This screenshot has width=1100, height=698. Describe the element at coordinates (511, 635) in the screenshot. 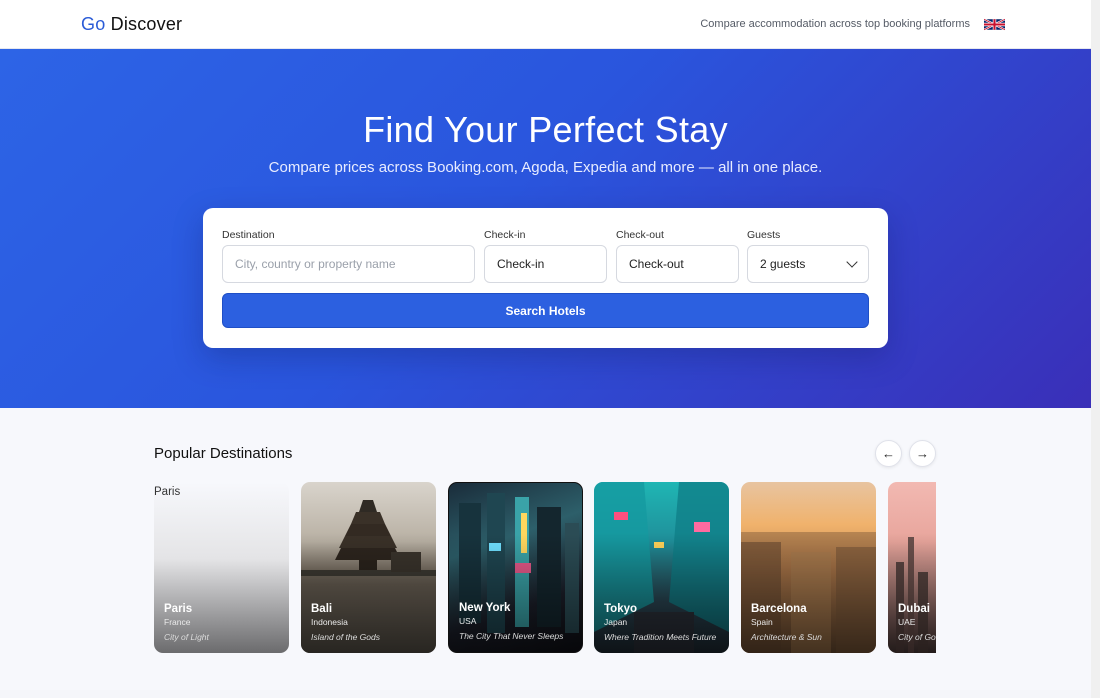

I see `card-motto: The City That Never Sleeps` at that location.